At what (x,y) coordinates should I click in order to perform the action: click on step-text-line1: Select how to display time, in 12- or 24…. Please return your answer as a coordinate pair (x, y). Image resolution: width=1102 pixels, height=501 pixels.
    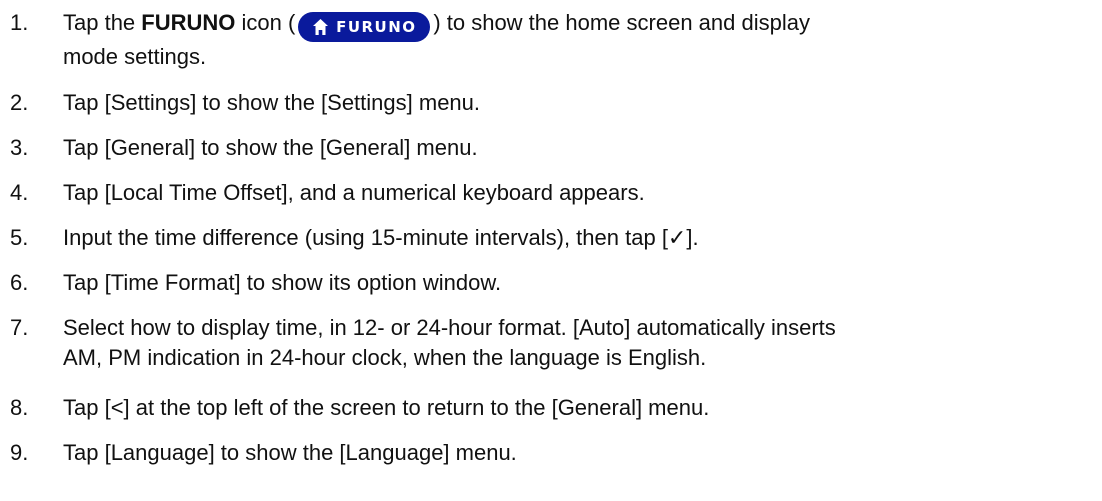
    Looking at the image, I should click on (449, 327).